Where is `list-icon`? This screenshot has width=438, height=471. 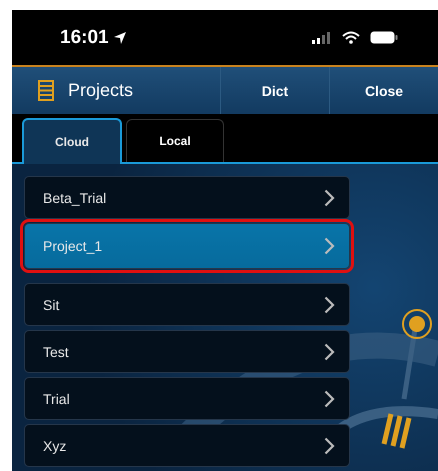
list-icon is located at coordinates (46, 90).